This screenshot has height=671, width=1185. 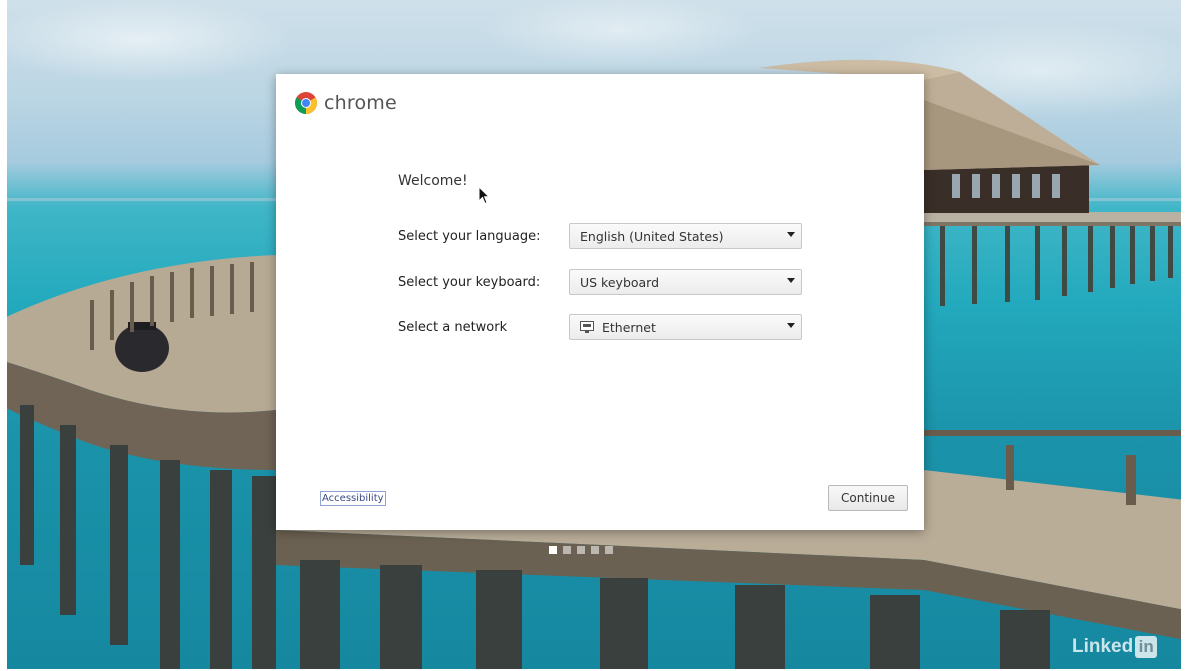 I want to click on keyboard-select-value: US keyboard, so click(x=620, y=282).